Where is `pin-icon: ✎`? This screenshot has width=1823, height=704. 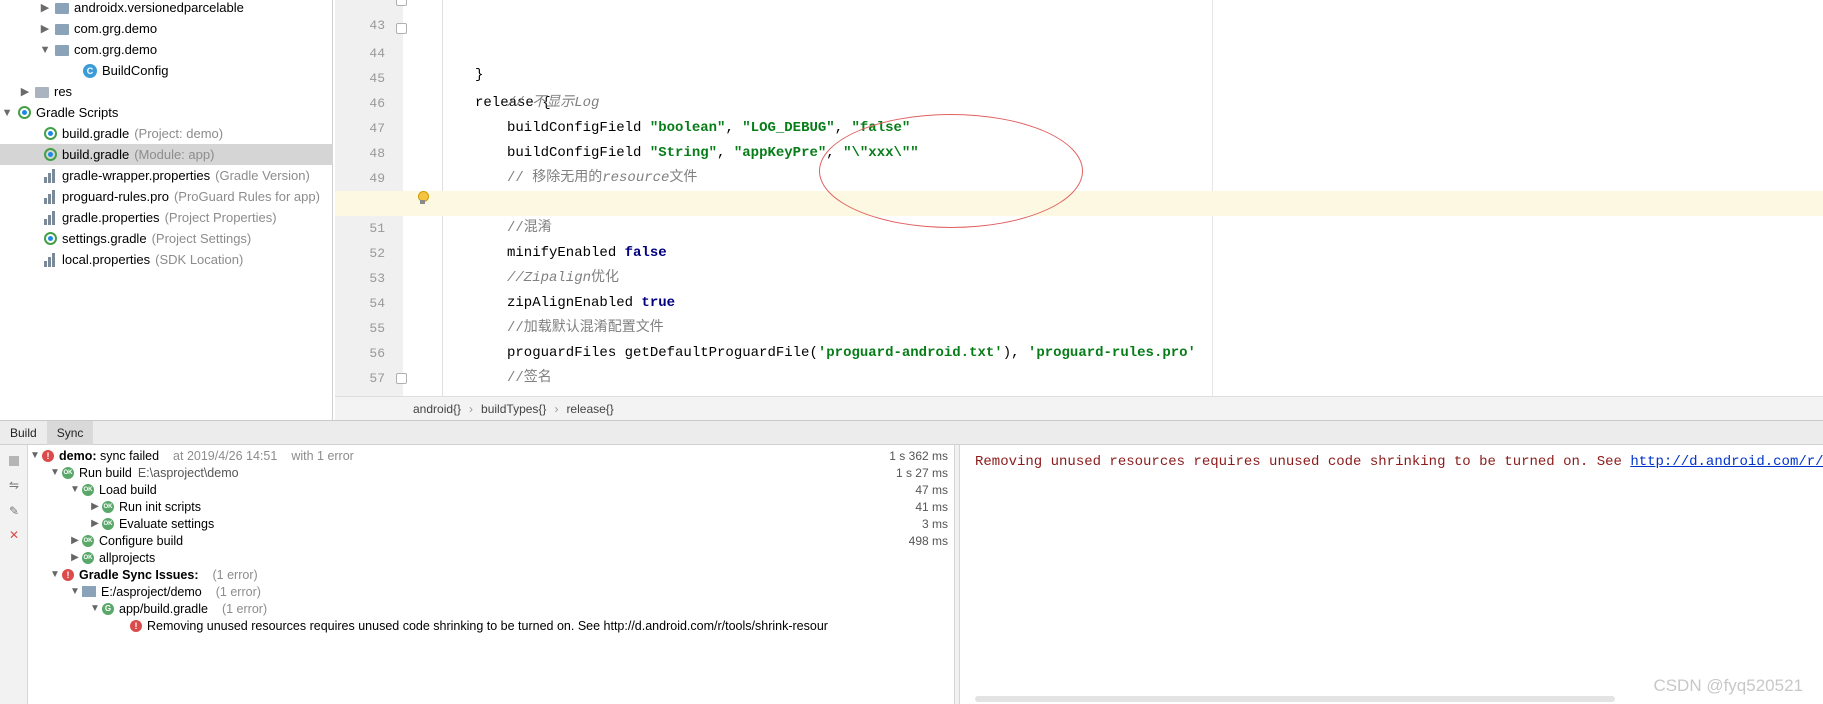
pin-icon: ✎ is located at coordinates (14, 511).